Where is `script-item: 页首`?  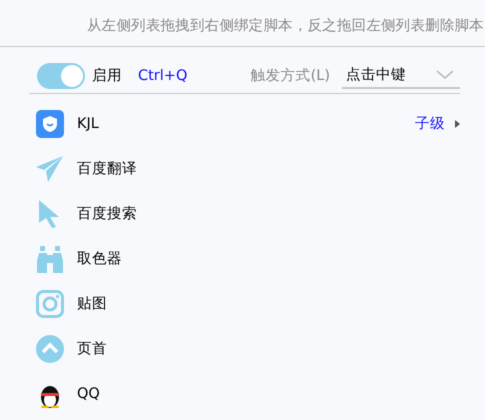
script-item: 页首 is located at coordinates (92, 348).